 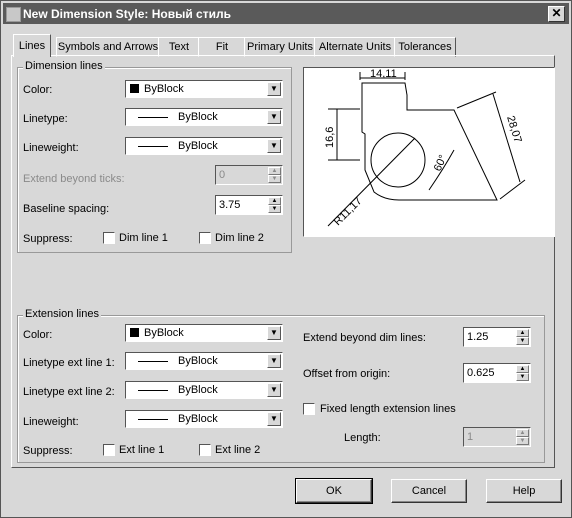 I want to click on linetype-ext1-label: Linetype ext line 1:, so click(x=69, y=363).